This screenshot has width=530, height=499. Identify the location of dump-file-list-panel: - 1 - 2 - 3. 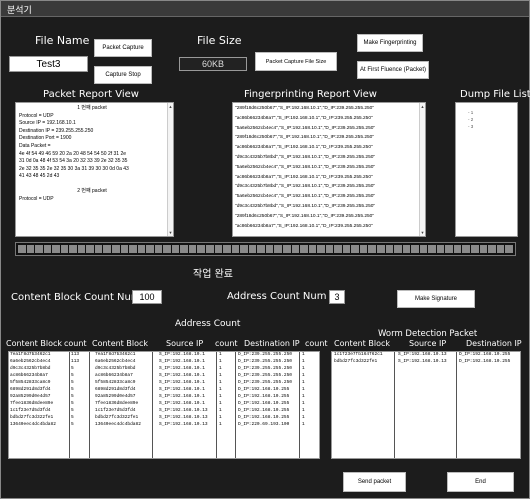
(486, 169).